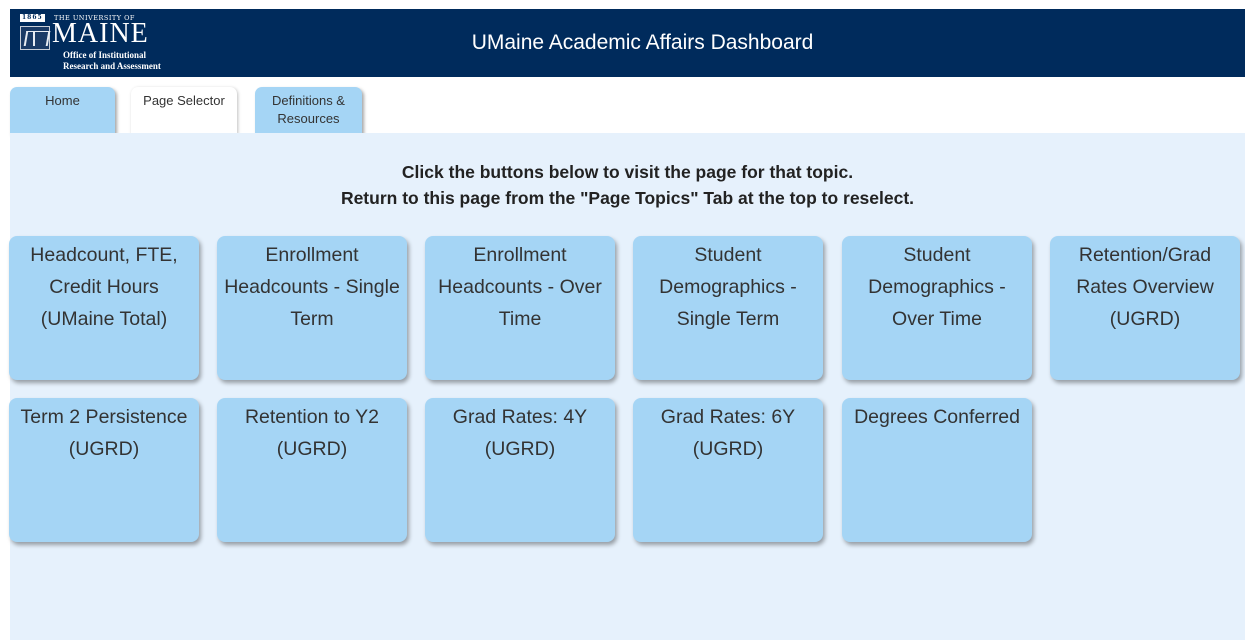 This screenshot has width=1245, height=640. Describe the element at coordinates (1145, 308) in the screenshot. I see `tile-retention-grad-overview: Retention/Grad Rates Overview (UGRD)` at that location.